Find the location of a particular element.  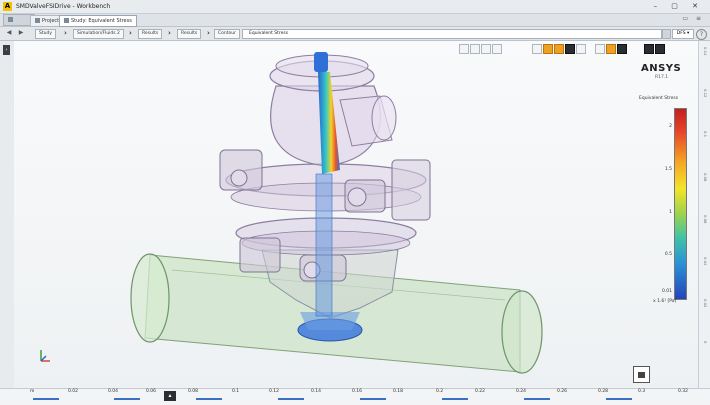

ruler-tick: m is located at coordinates (32, 391).